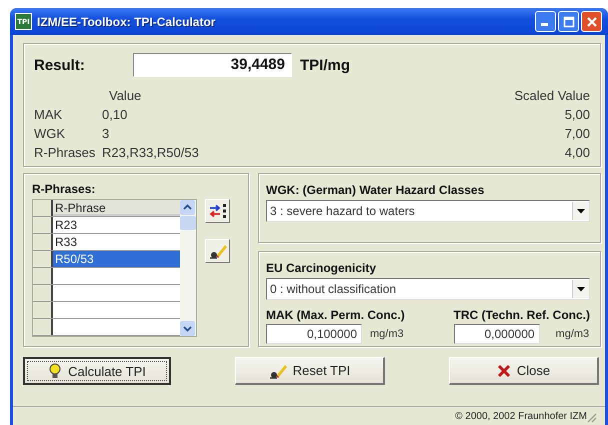 The width and height of the screenshot is (608, 425). Describe the element at coordinates (521, 416) in the screenshot. I see `copyright-text: © 2000, 2002 Fraunhofer IZM` at that location.